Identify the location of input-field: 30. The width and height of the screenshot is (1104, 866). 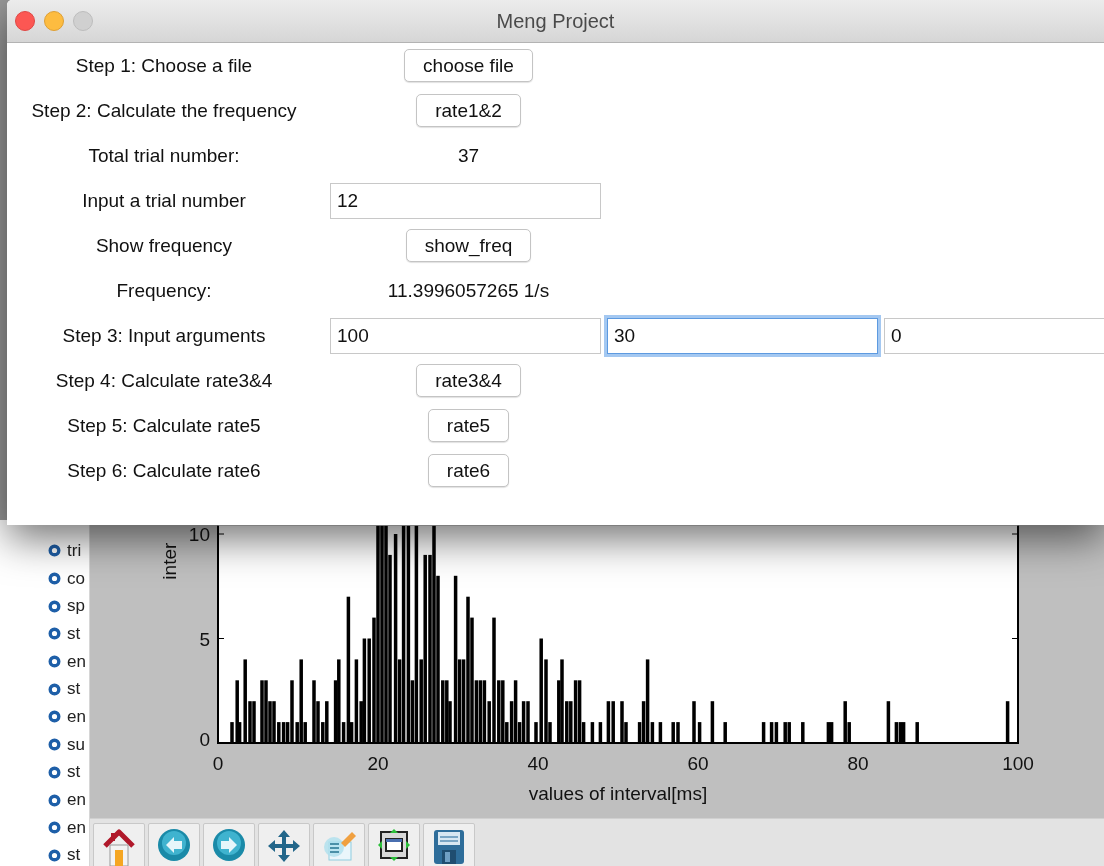
(742, 335).